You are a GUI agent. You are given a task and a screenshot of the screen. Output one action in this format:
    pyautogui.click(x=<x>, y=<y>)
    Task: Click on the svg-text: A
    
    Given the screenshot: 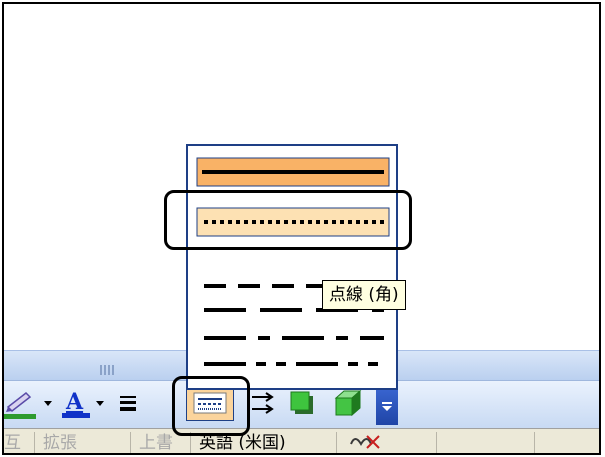 What is the action you would take?
    pyautogui.click(x=74, y=402)
    